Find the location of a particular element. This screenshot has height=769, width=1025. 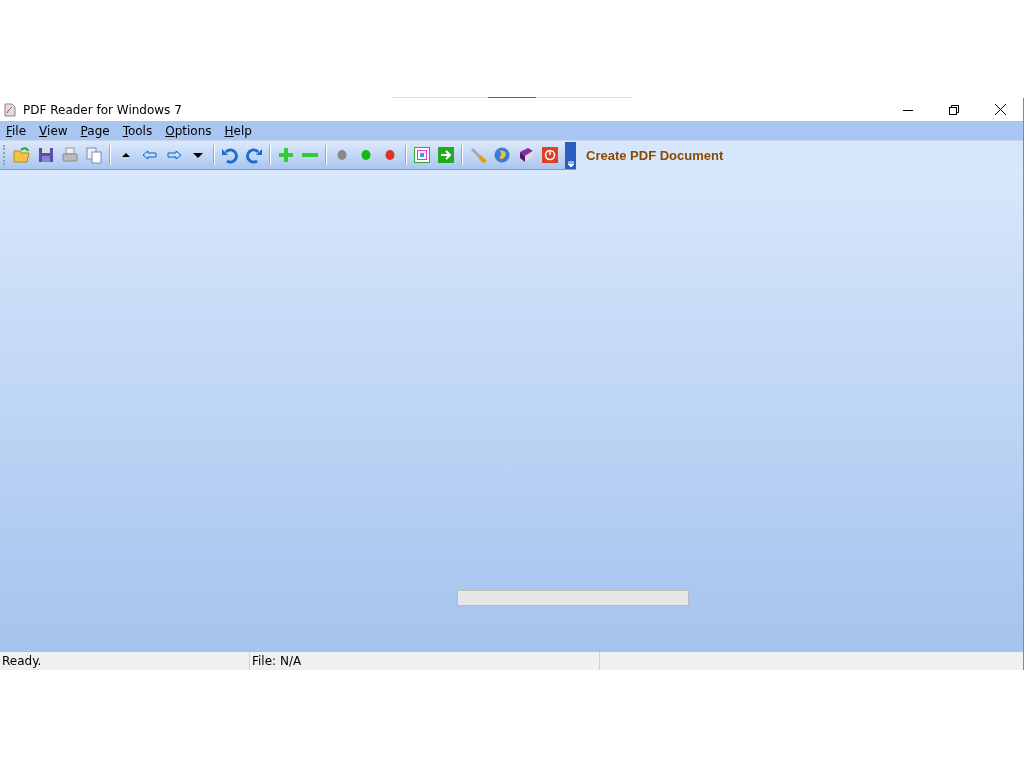

printer-icon is located at coordinates (70, 155).